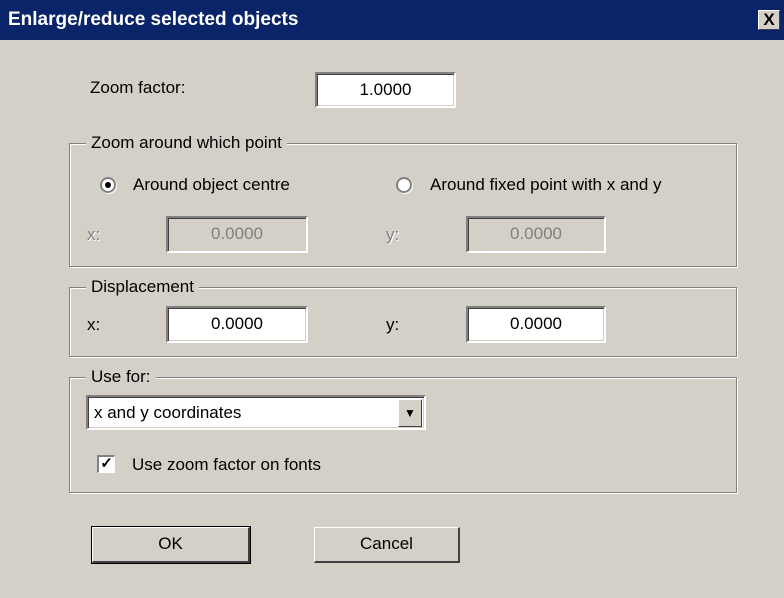 Image resolution: width=784 pixels, height=598 pixels. Describe the element at coordinates (404, 185) in the screenshot. I see `radio-fixed-point` at that location.